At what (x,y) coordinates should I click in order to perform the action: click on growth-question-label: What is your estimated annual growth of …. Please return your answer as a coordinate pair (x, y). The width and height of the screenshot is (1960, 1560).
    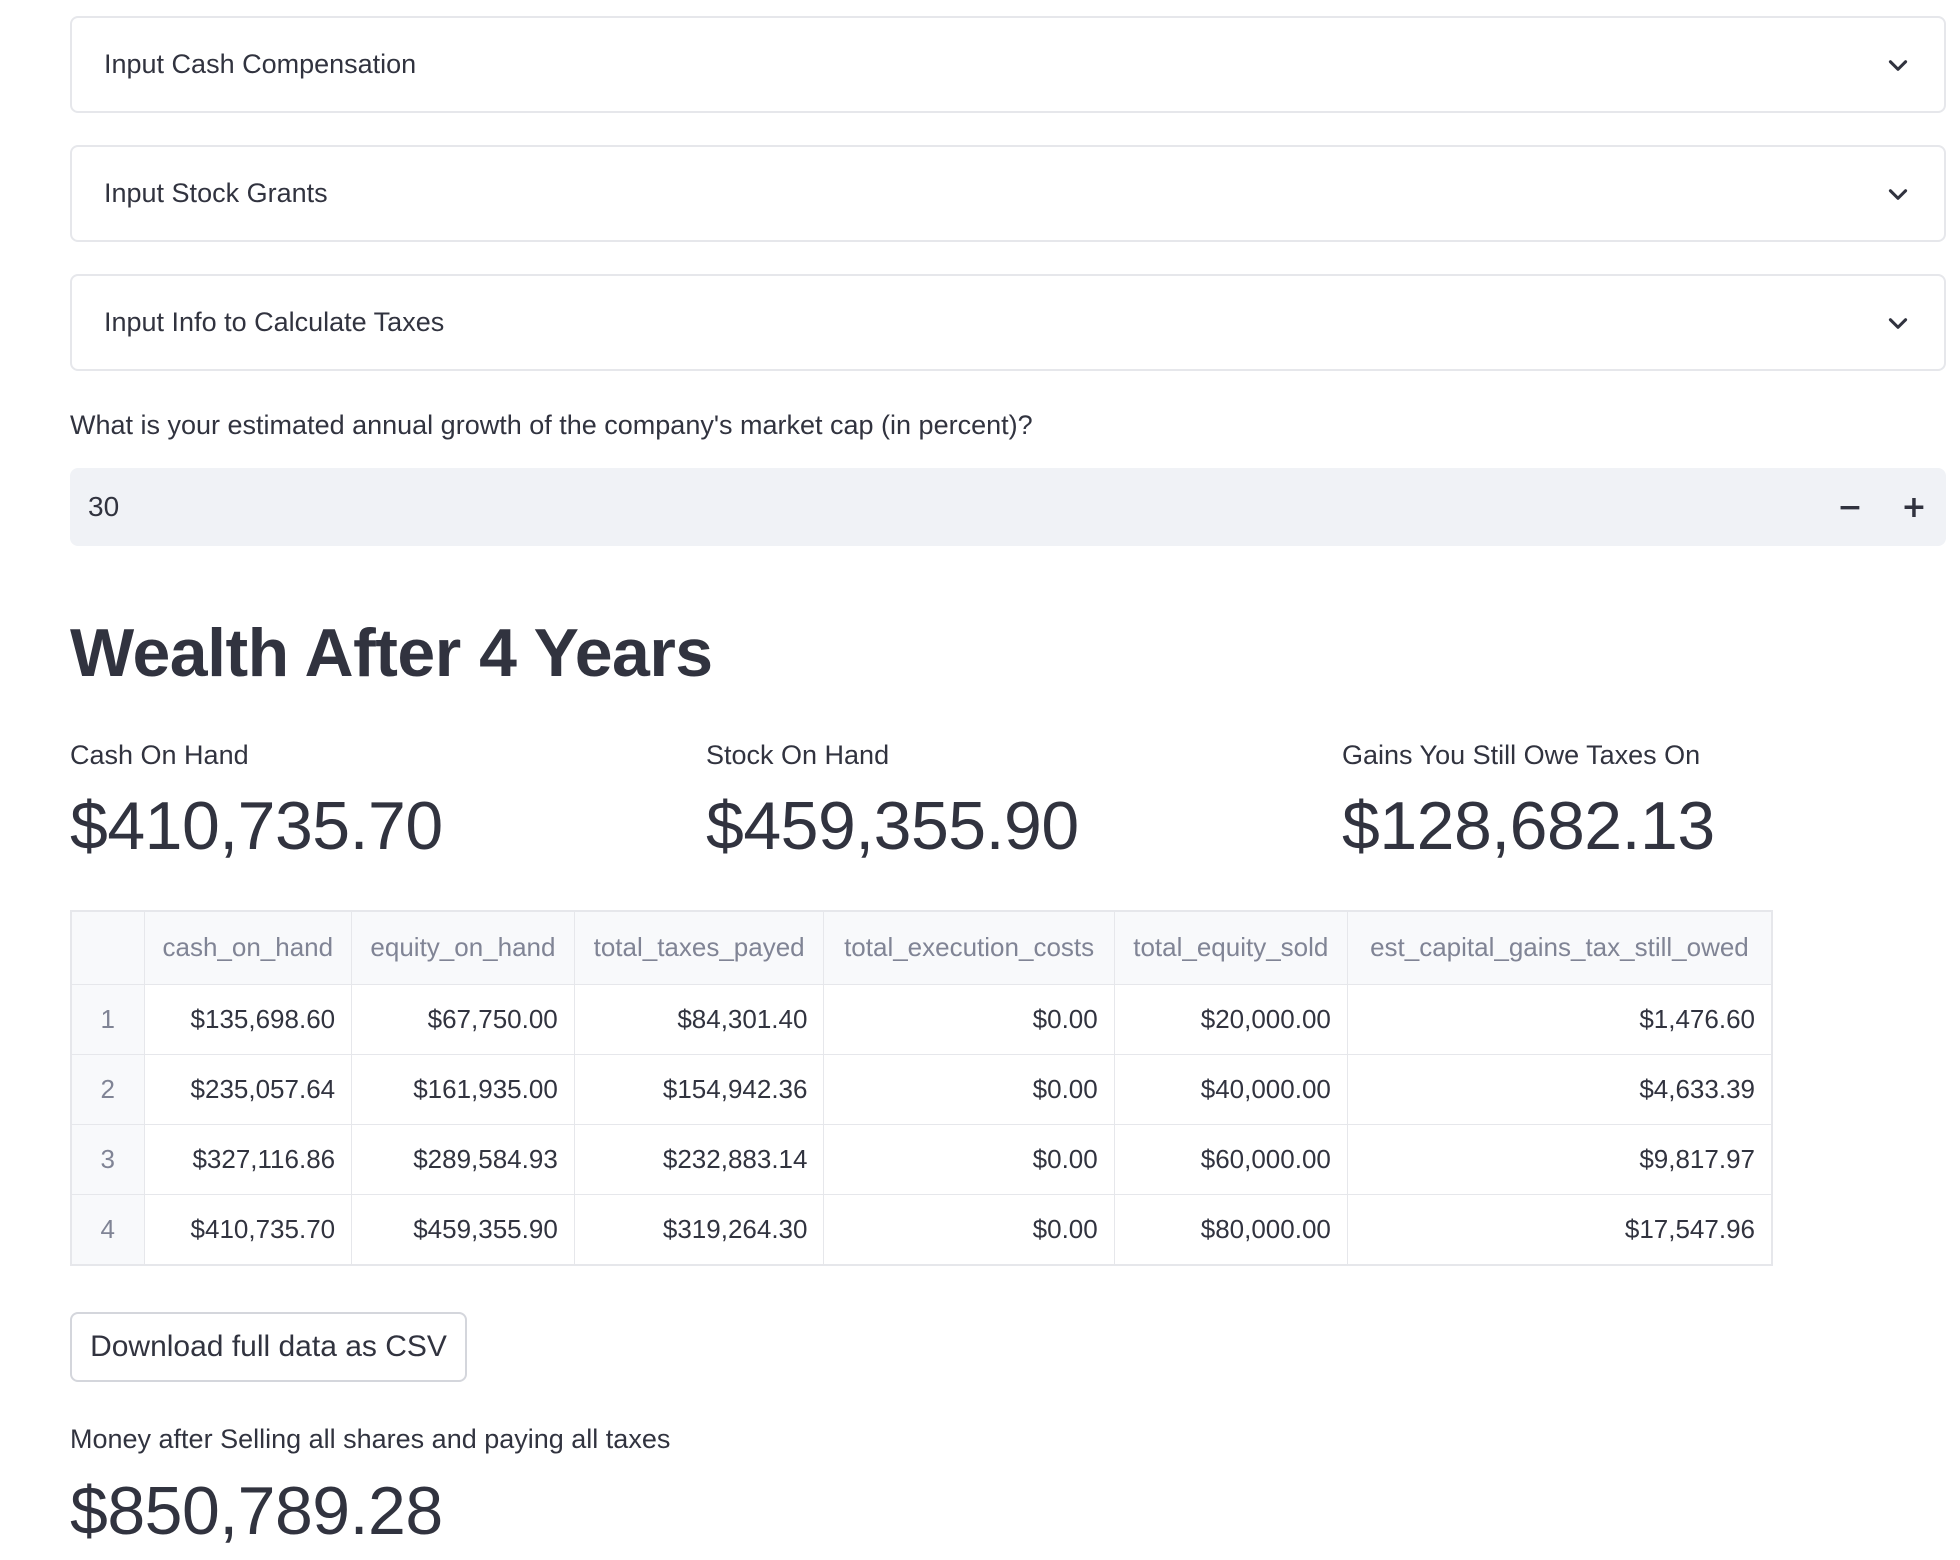
    Looking at the image, I should click on (551, 425).